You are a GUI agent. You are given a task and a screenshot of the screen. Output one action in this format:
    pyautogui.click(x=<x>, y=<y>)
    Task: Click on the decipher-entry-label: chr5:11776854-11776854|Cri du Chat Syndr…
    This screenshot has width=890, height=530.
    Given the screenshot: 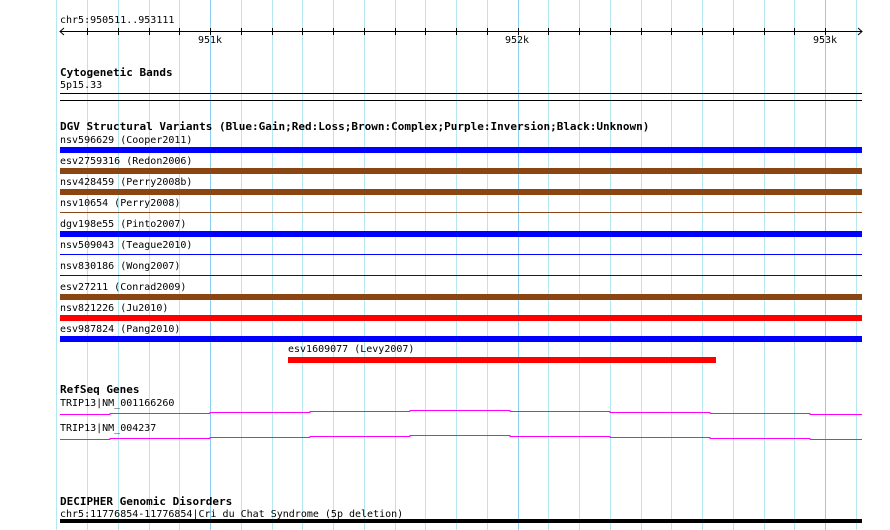 What is the action you would take?
    pyautogui.click(x=231, y=514)
    